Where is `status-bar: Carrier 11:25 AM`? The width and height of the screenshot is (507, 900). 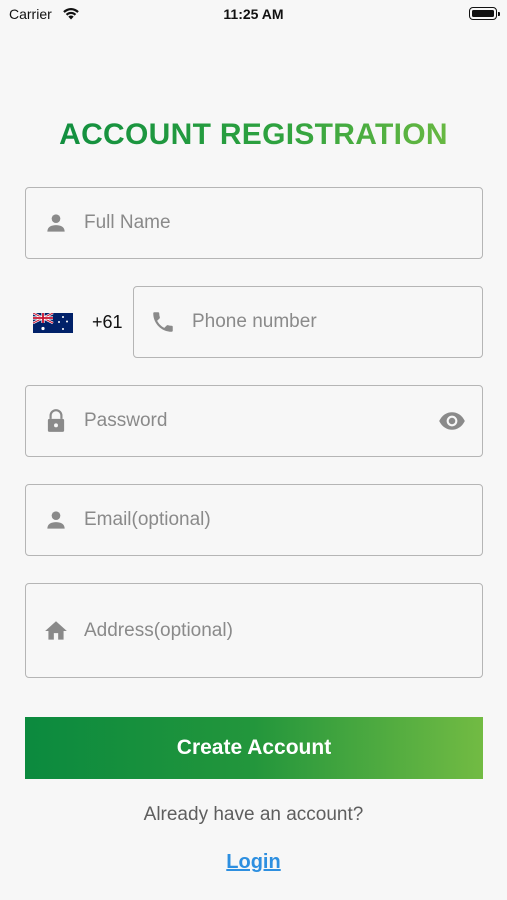
status-bar: Carrier 11:25 AM is located at coordinates (253, 14).